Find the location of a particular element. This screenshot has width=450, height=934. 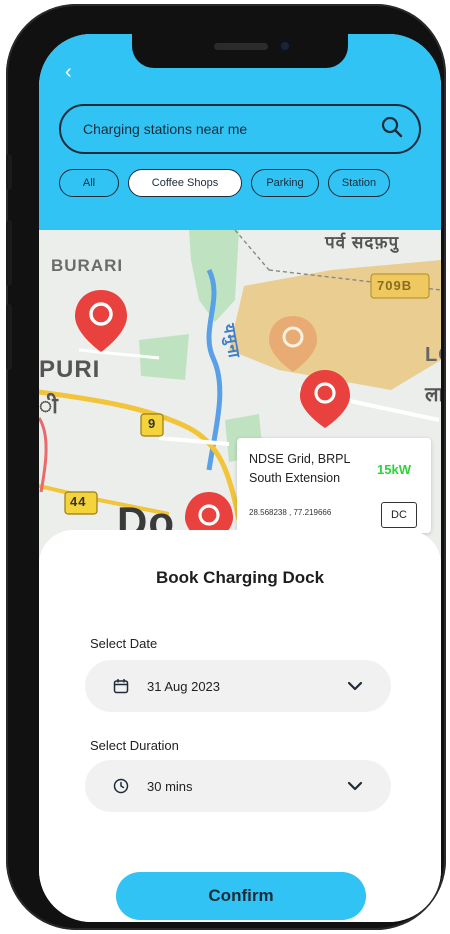

map-label-hindi-ri: ी is located at coordinates (49, 405).